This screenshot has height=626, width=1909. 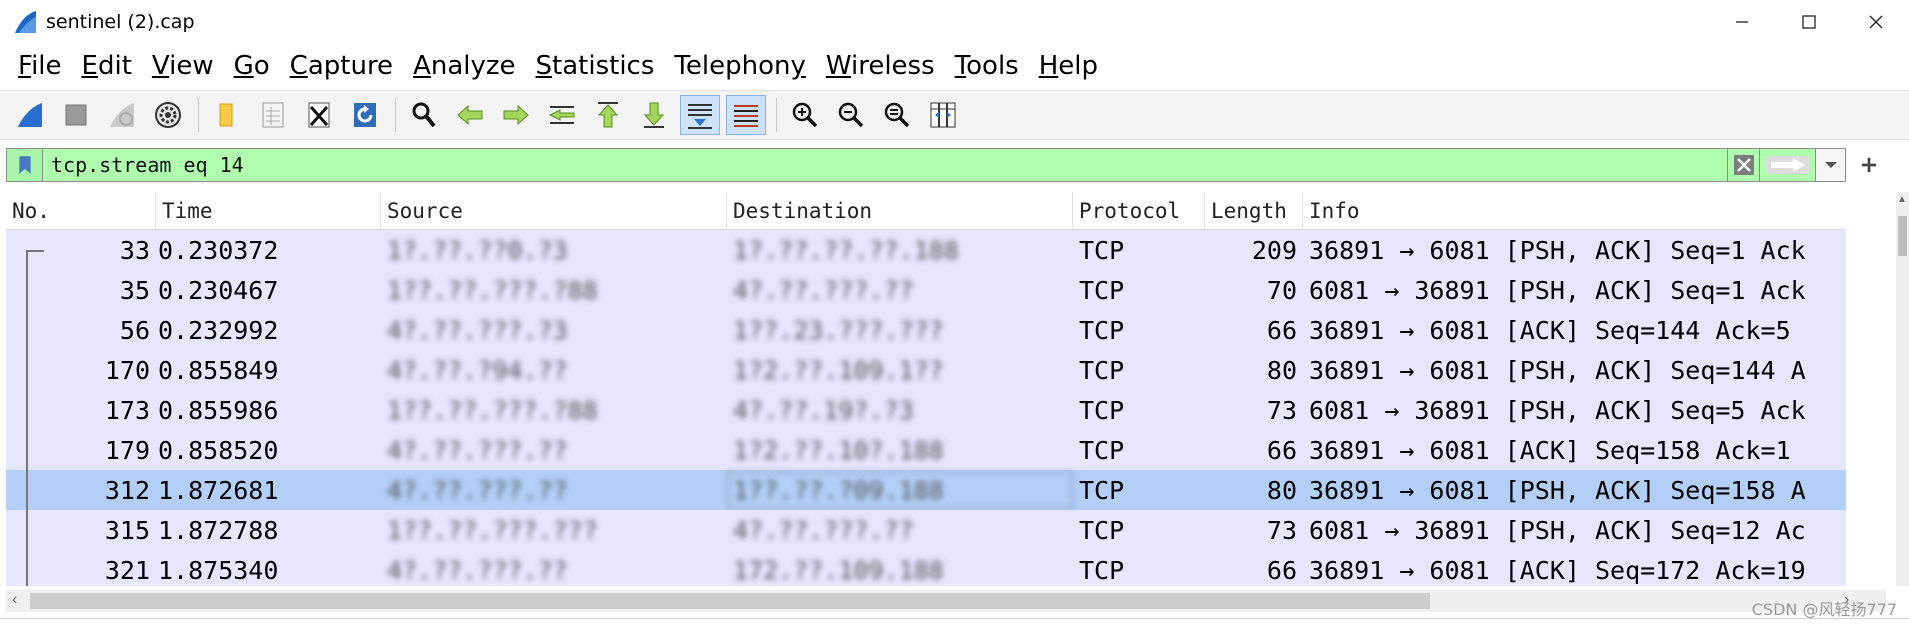 What do you see at coordinates (81, 211) in the screenshot?
I see `column-header-no: No.` at bounding box center [81, 211].